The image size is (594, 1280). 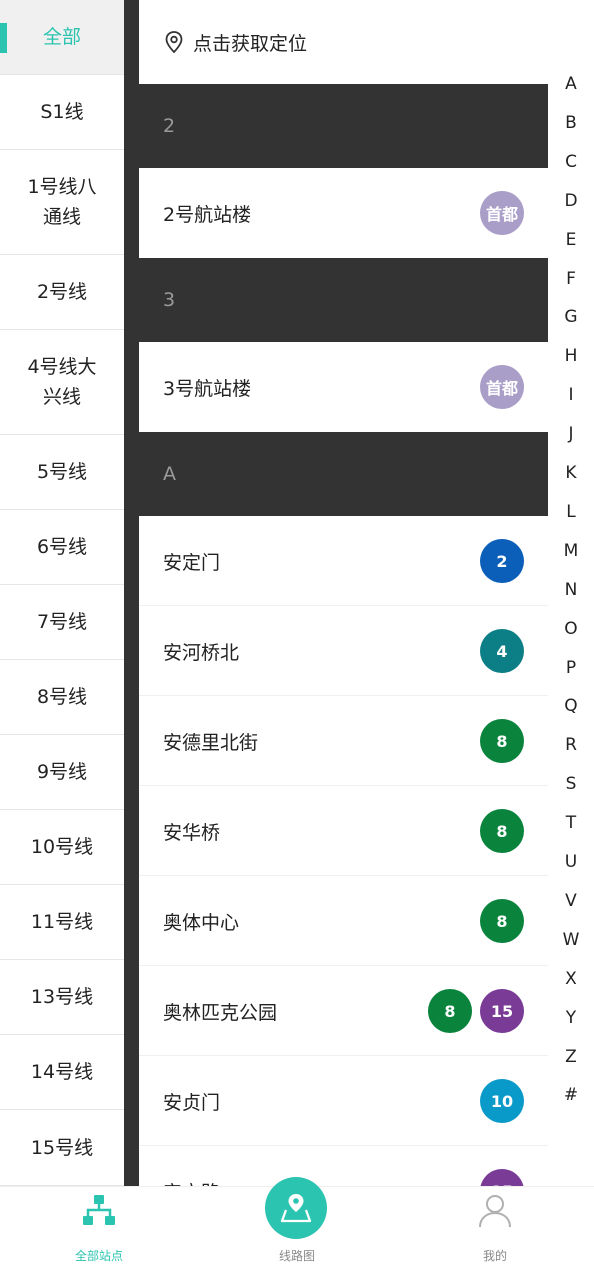 I want to click on section-header: 2, so click(x=343, y=126).